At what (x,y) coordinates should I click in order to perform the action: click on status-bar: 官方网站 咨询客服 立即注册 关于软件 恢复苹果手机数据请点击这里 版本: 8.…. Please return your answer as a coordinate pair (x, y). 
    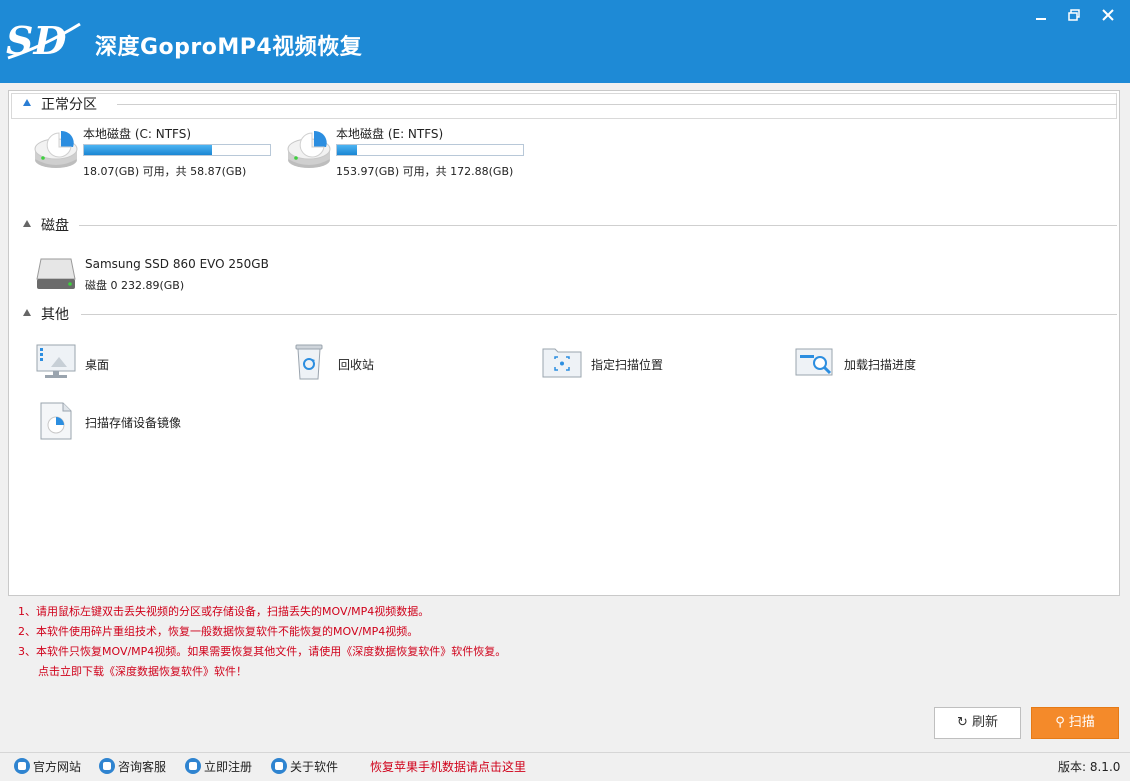
    Looking at the image, I should click on (565, 766).